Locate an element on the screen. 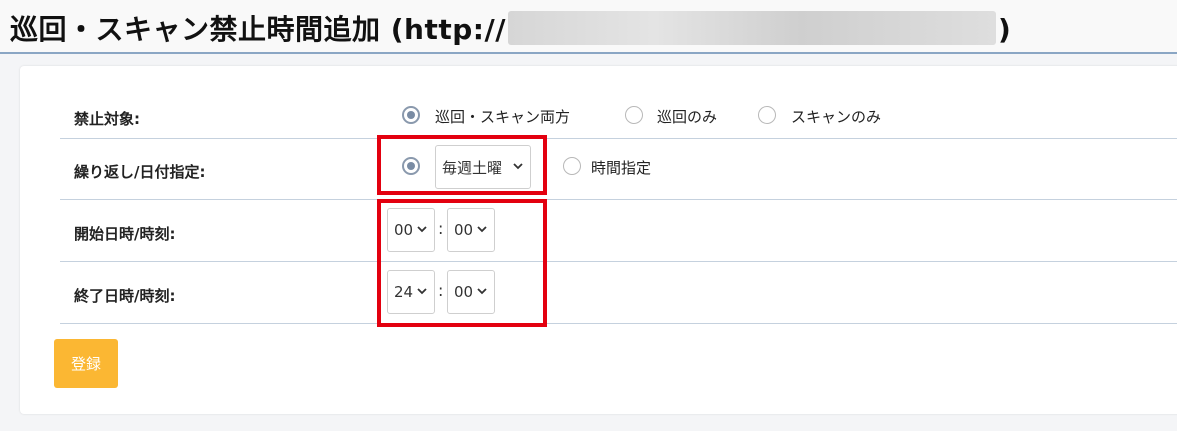 The image size is (1177, 431). start-label: 開始日時/時刻: is located at coordinates (125, 234).